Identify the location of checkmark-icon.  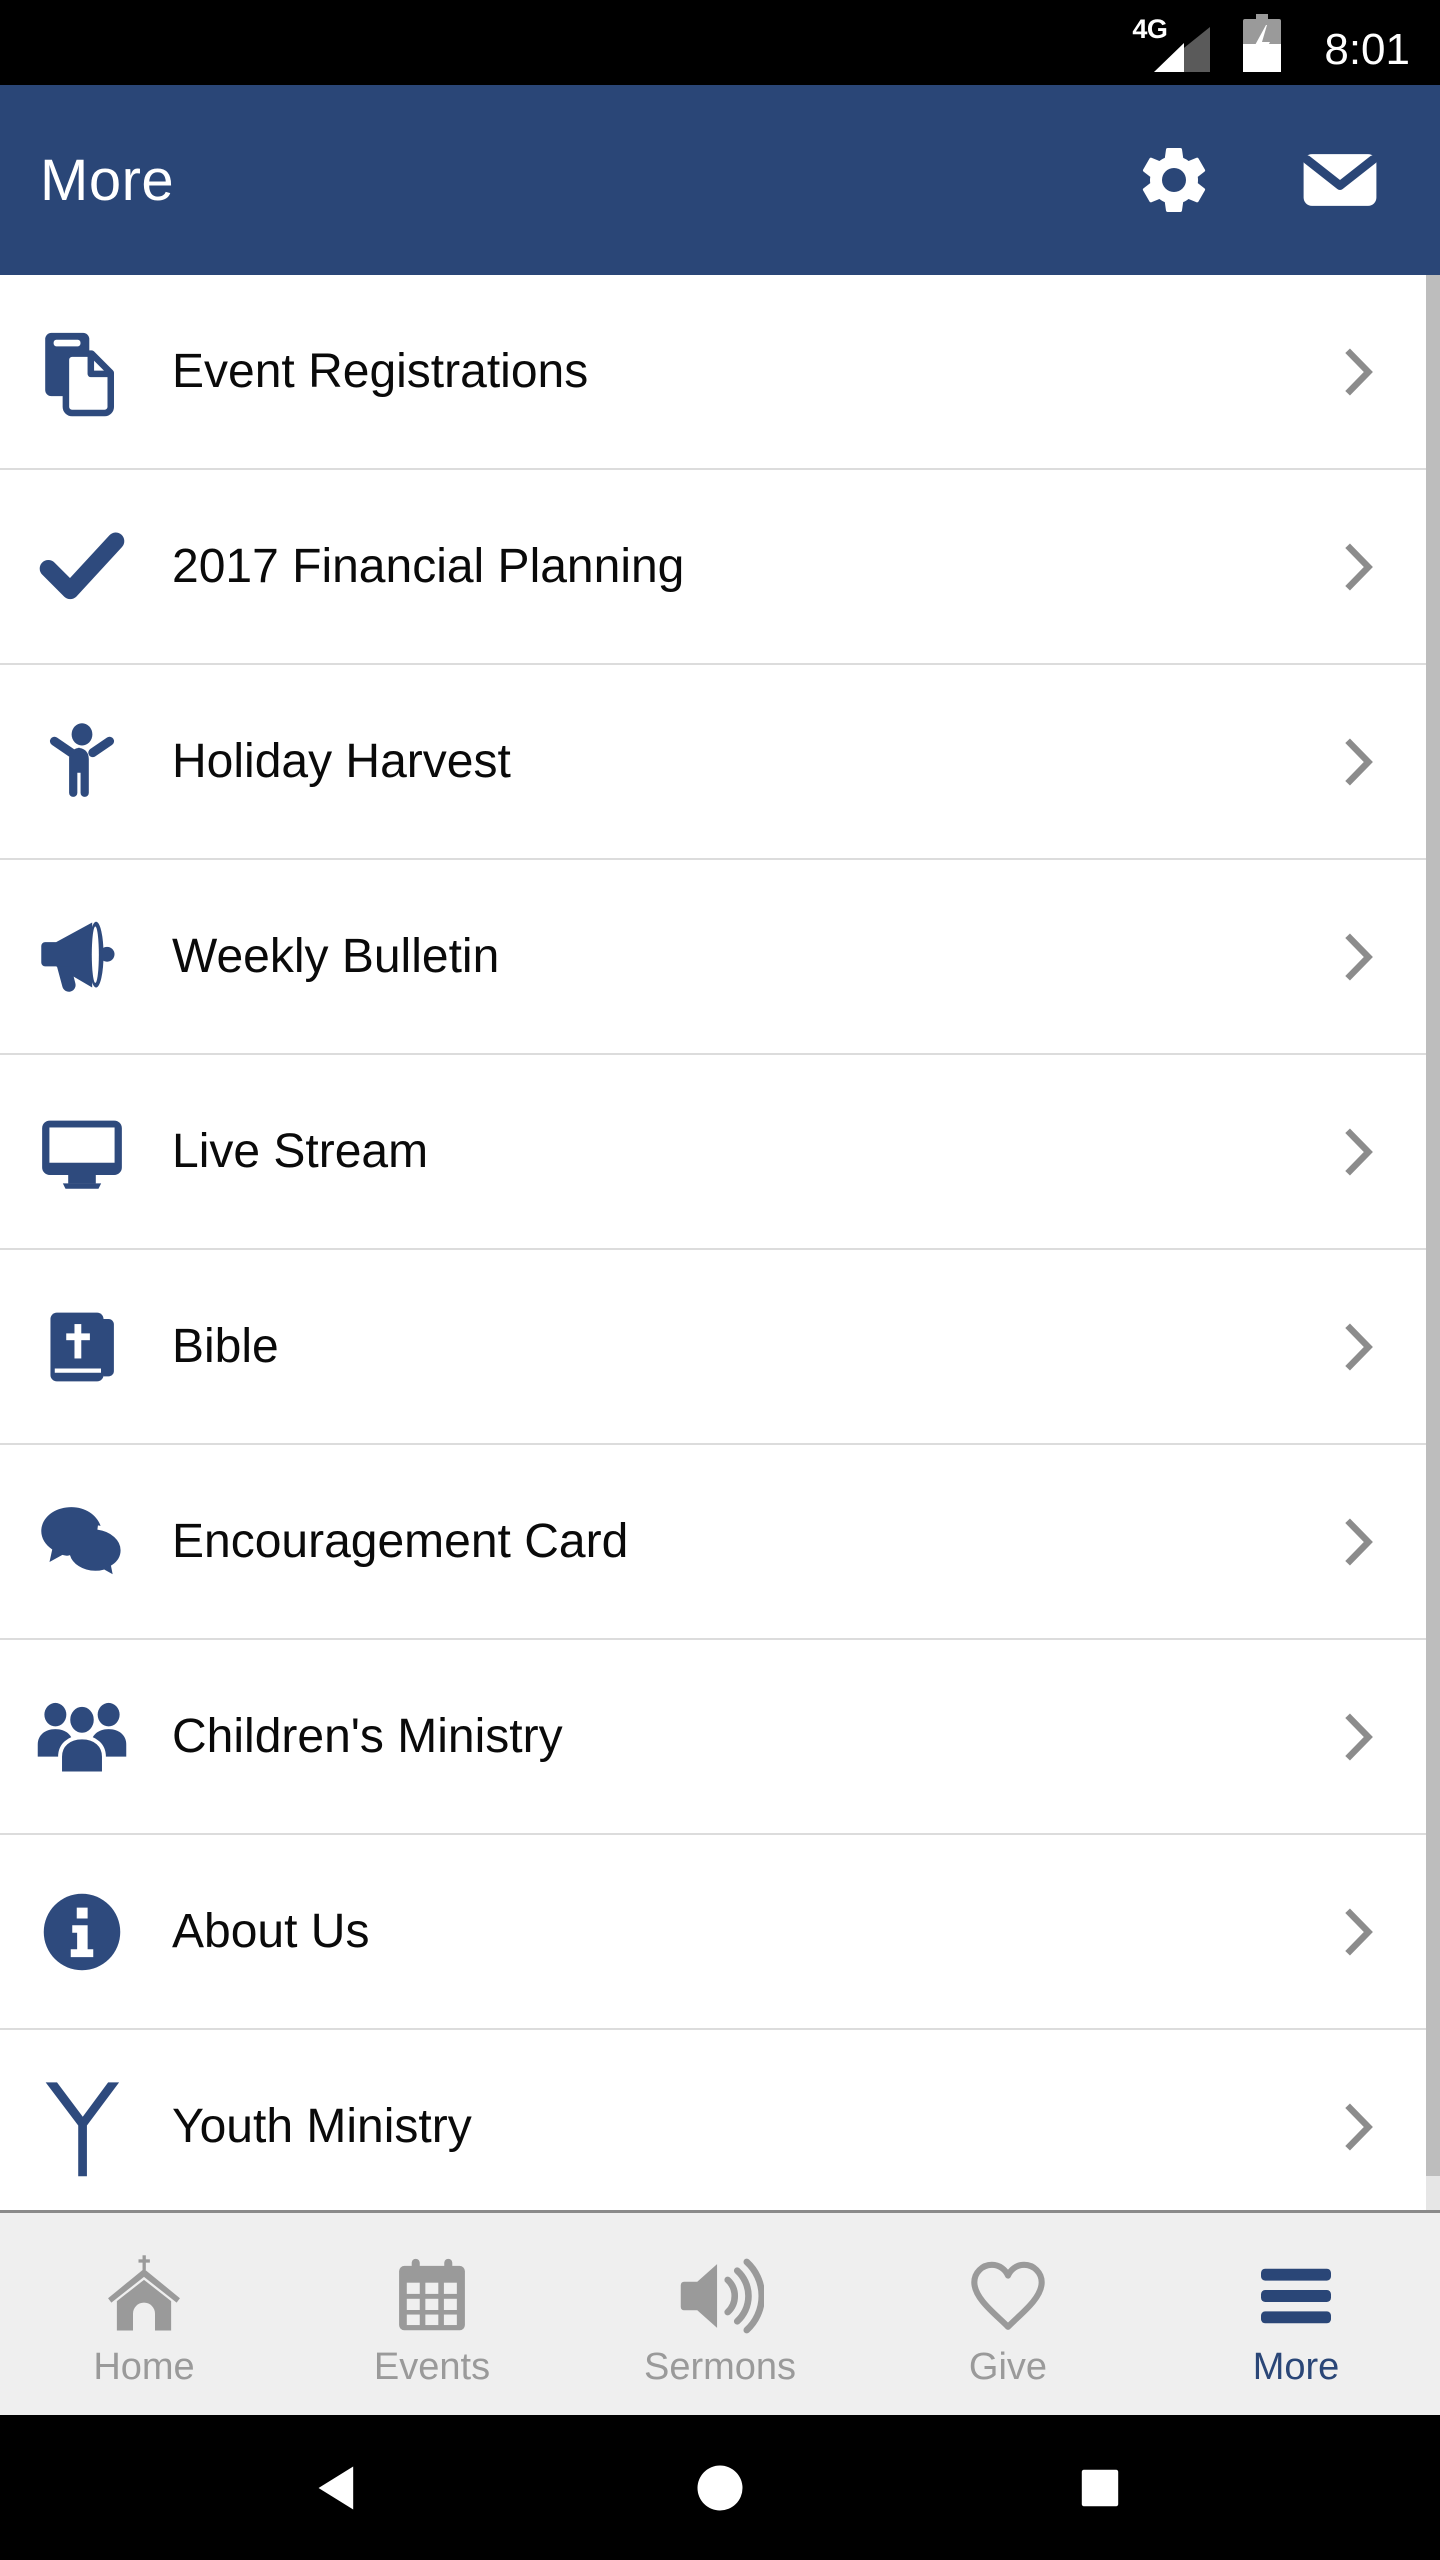
(82, 567).